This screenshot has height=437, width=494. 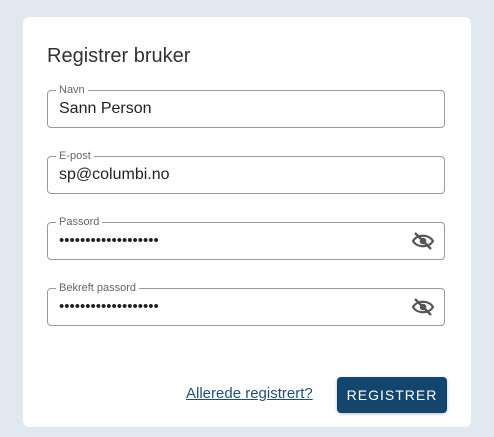 I want to click on name-value: Sann Person, so click(x=105, y=108).